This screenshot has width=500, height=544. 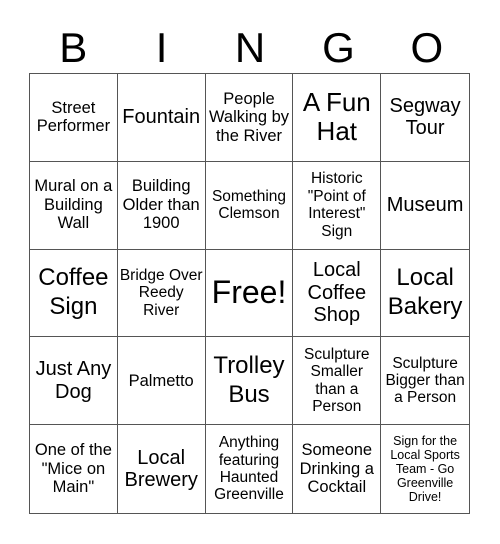 What do you see at coordinates (161, 47) in the screenshot?
I see `header-letter-i: I` at bounding box center [161, 47].